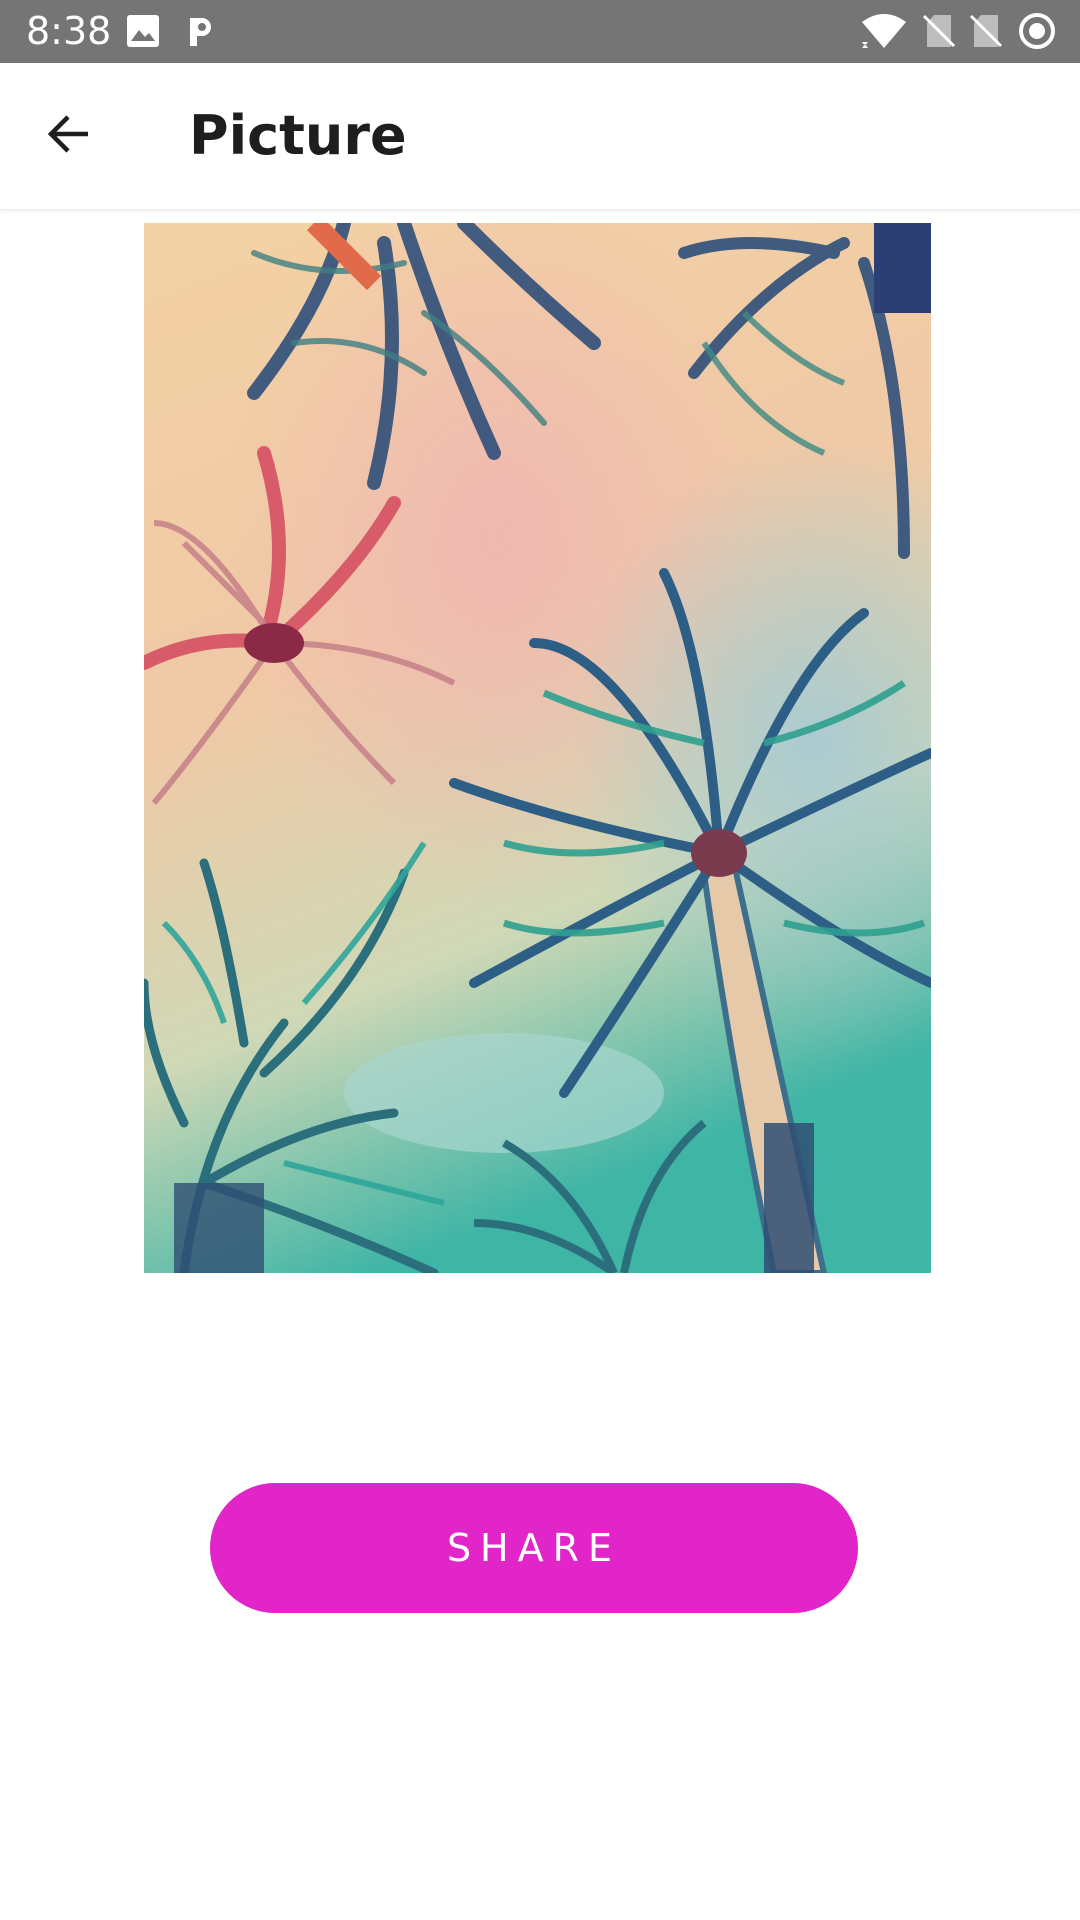 The image size is (1080, 1920). I want to click on image-icon, so click(143, 31).